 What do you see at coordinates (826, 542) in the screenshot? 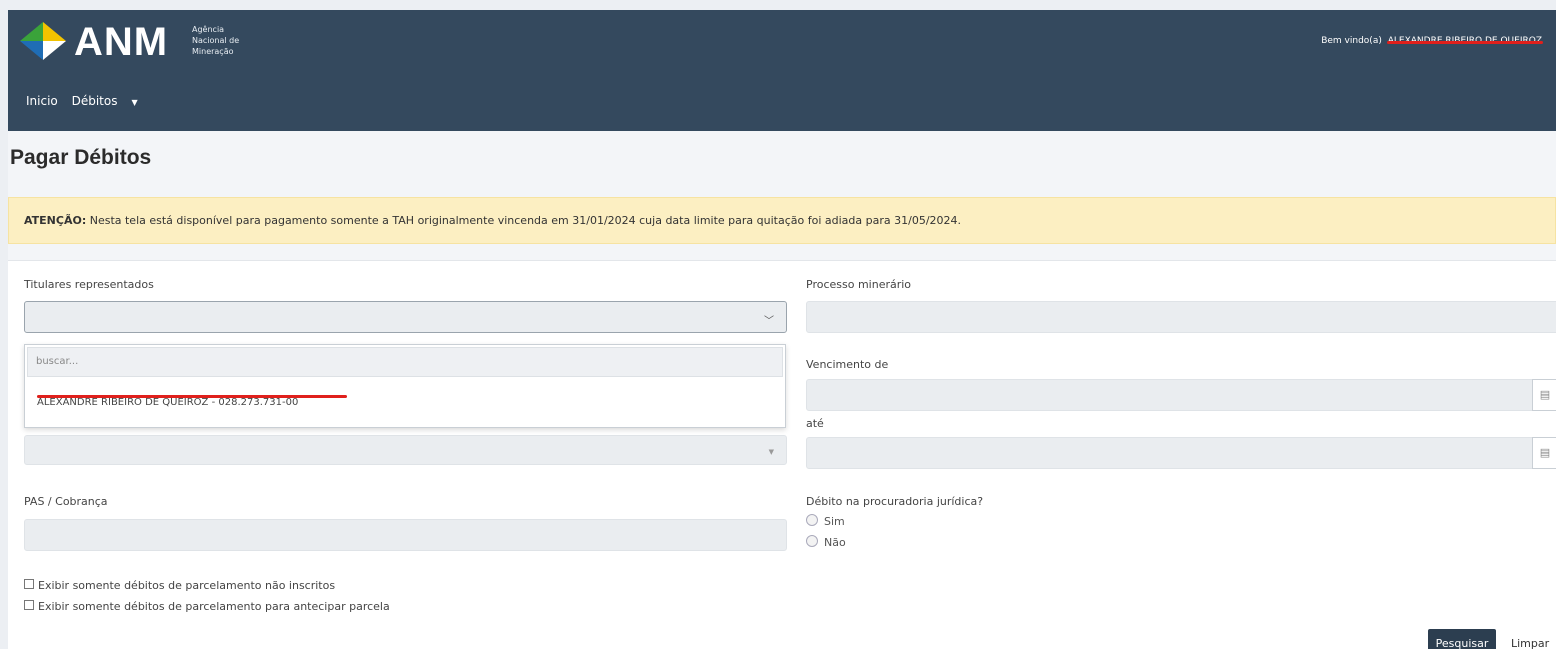
I see `radio-nao: Não` at bounding box center [826, 542].